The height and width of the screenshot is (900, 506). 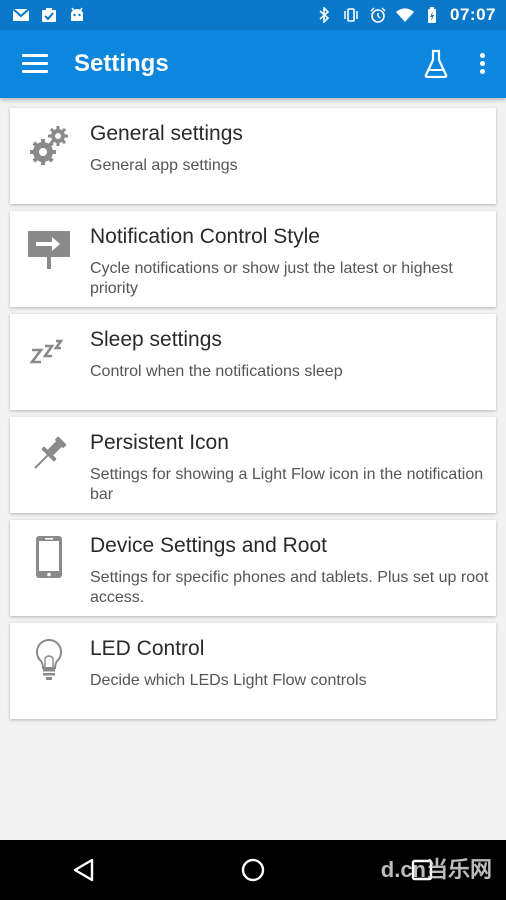 What do you see at coordinates (121, 63) in the screenshot?
I see `page-title: Settings` at bounding box center [121, 63].